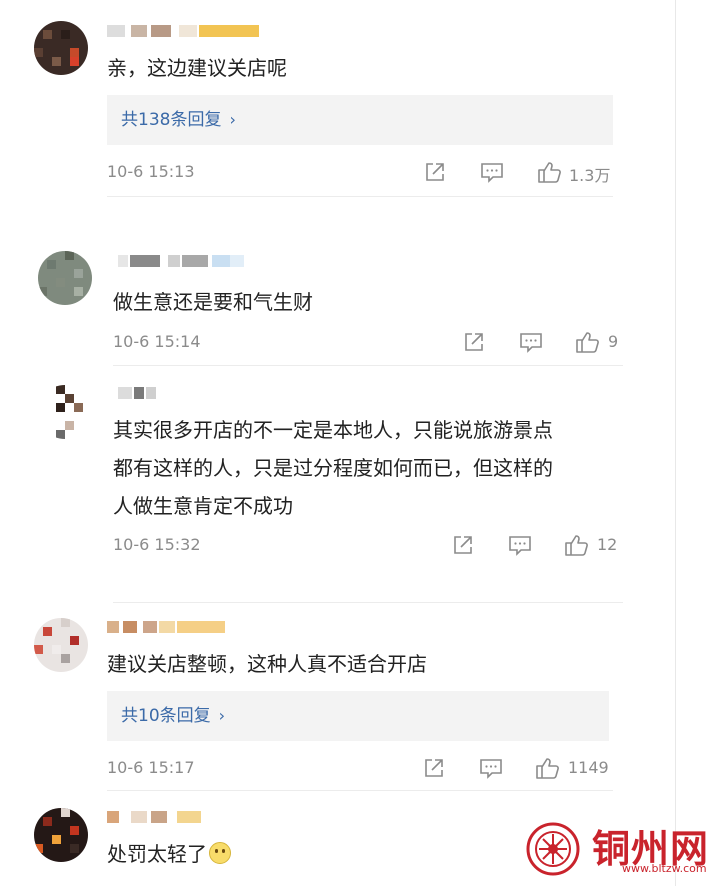 This screenshot has width=727, height=886. What do you see at coordinates (203, 506) in the screenshot?
I see `comment-text-line: 人做生意肯定不成功` at bounding box center [203, 506].